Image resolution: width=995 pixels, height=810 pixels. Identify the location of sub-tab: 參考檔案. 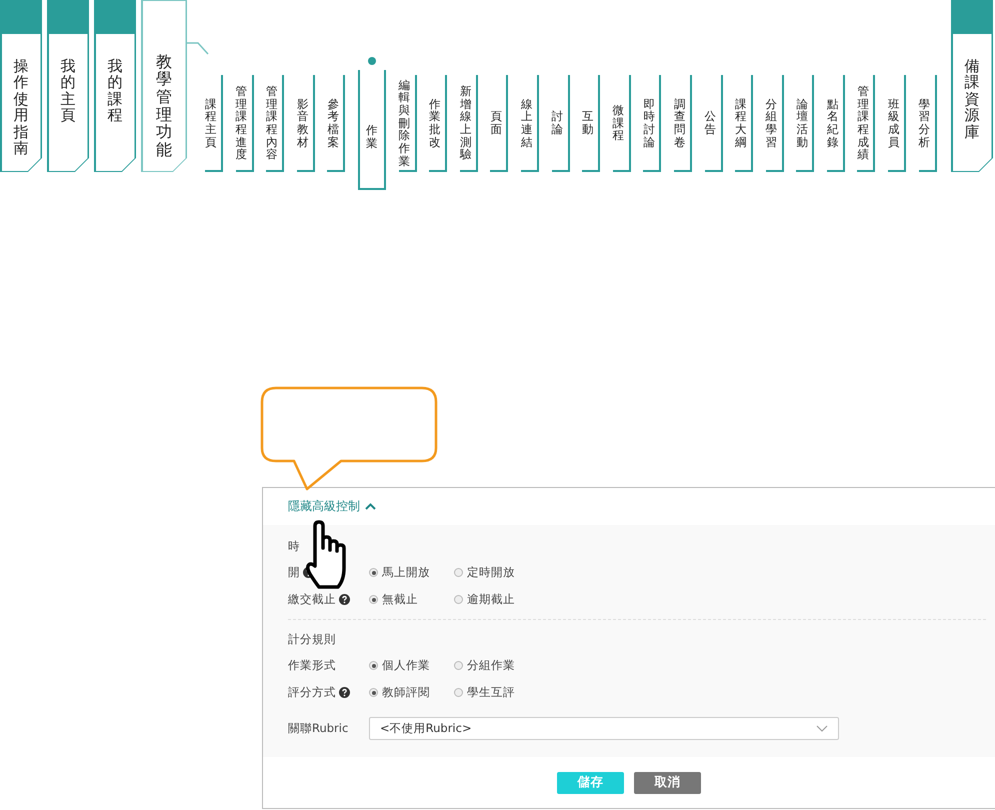
(336, 123).